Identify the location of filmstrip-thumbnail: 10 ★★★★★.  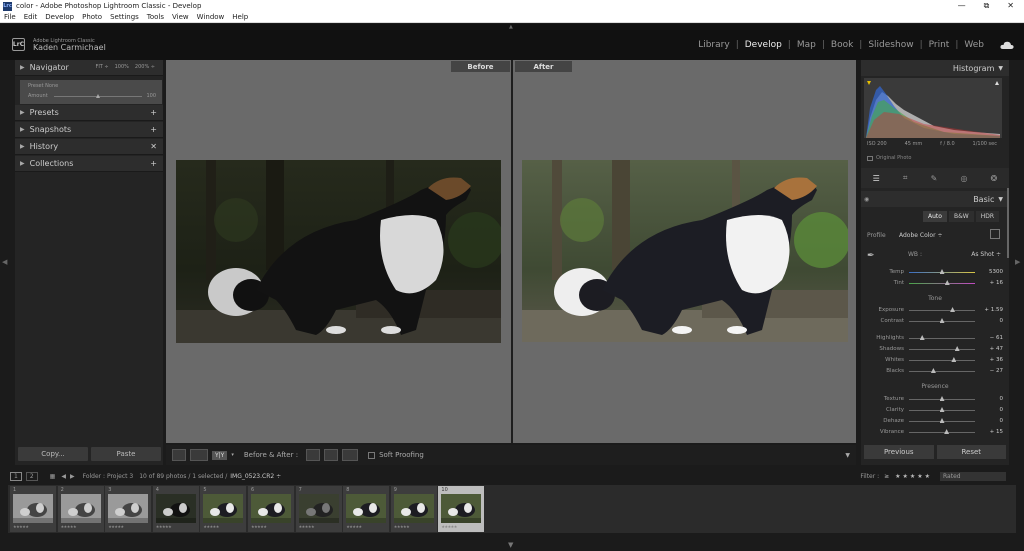
(461, 509).